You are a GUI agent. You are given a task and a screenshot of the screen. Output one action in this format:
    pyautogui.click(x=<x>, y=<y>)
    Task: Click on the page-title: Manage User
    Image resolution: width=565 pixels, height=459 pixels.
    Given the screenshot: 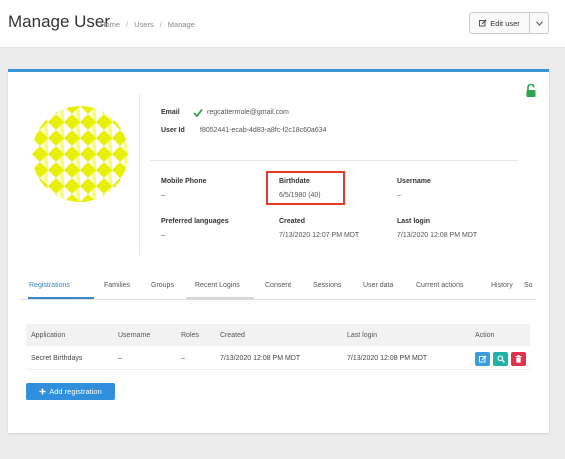 What is the action you would take?
    pyautogui.click(x=59, y=21)
    